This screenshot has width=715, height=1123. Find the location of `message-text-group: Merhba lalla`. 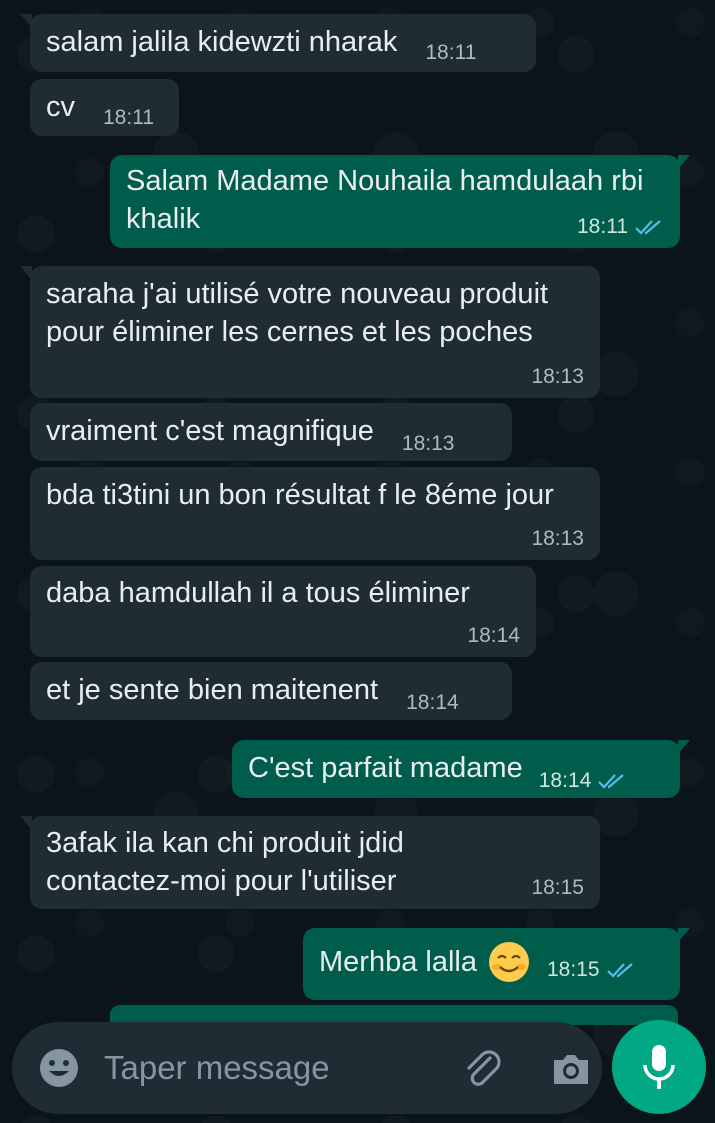

message-text-group: Merhba lalla is located at coordinates (425, 962).